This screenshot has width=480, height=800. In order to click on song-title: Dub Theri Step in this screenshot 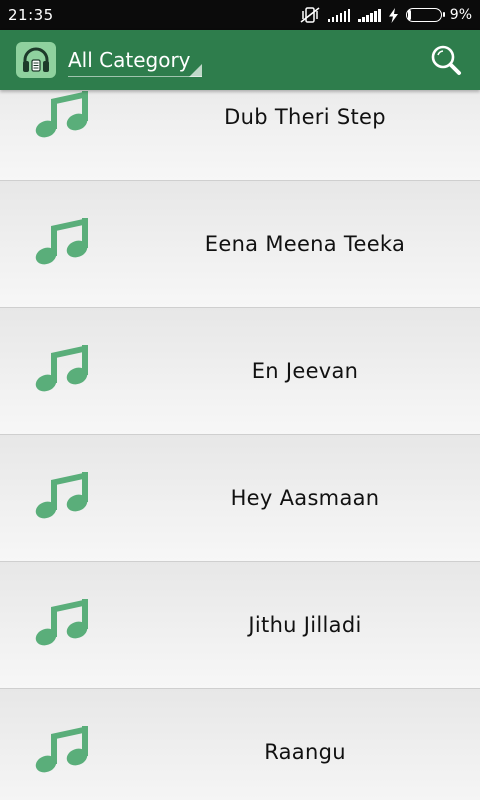, I will do `click(305, 117)`.